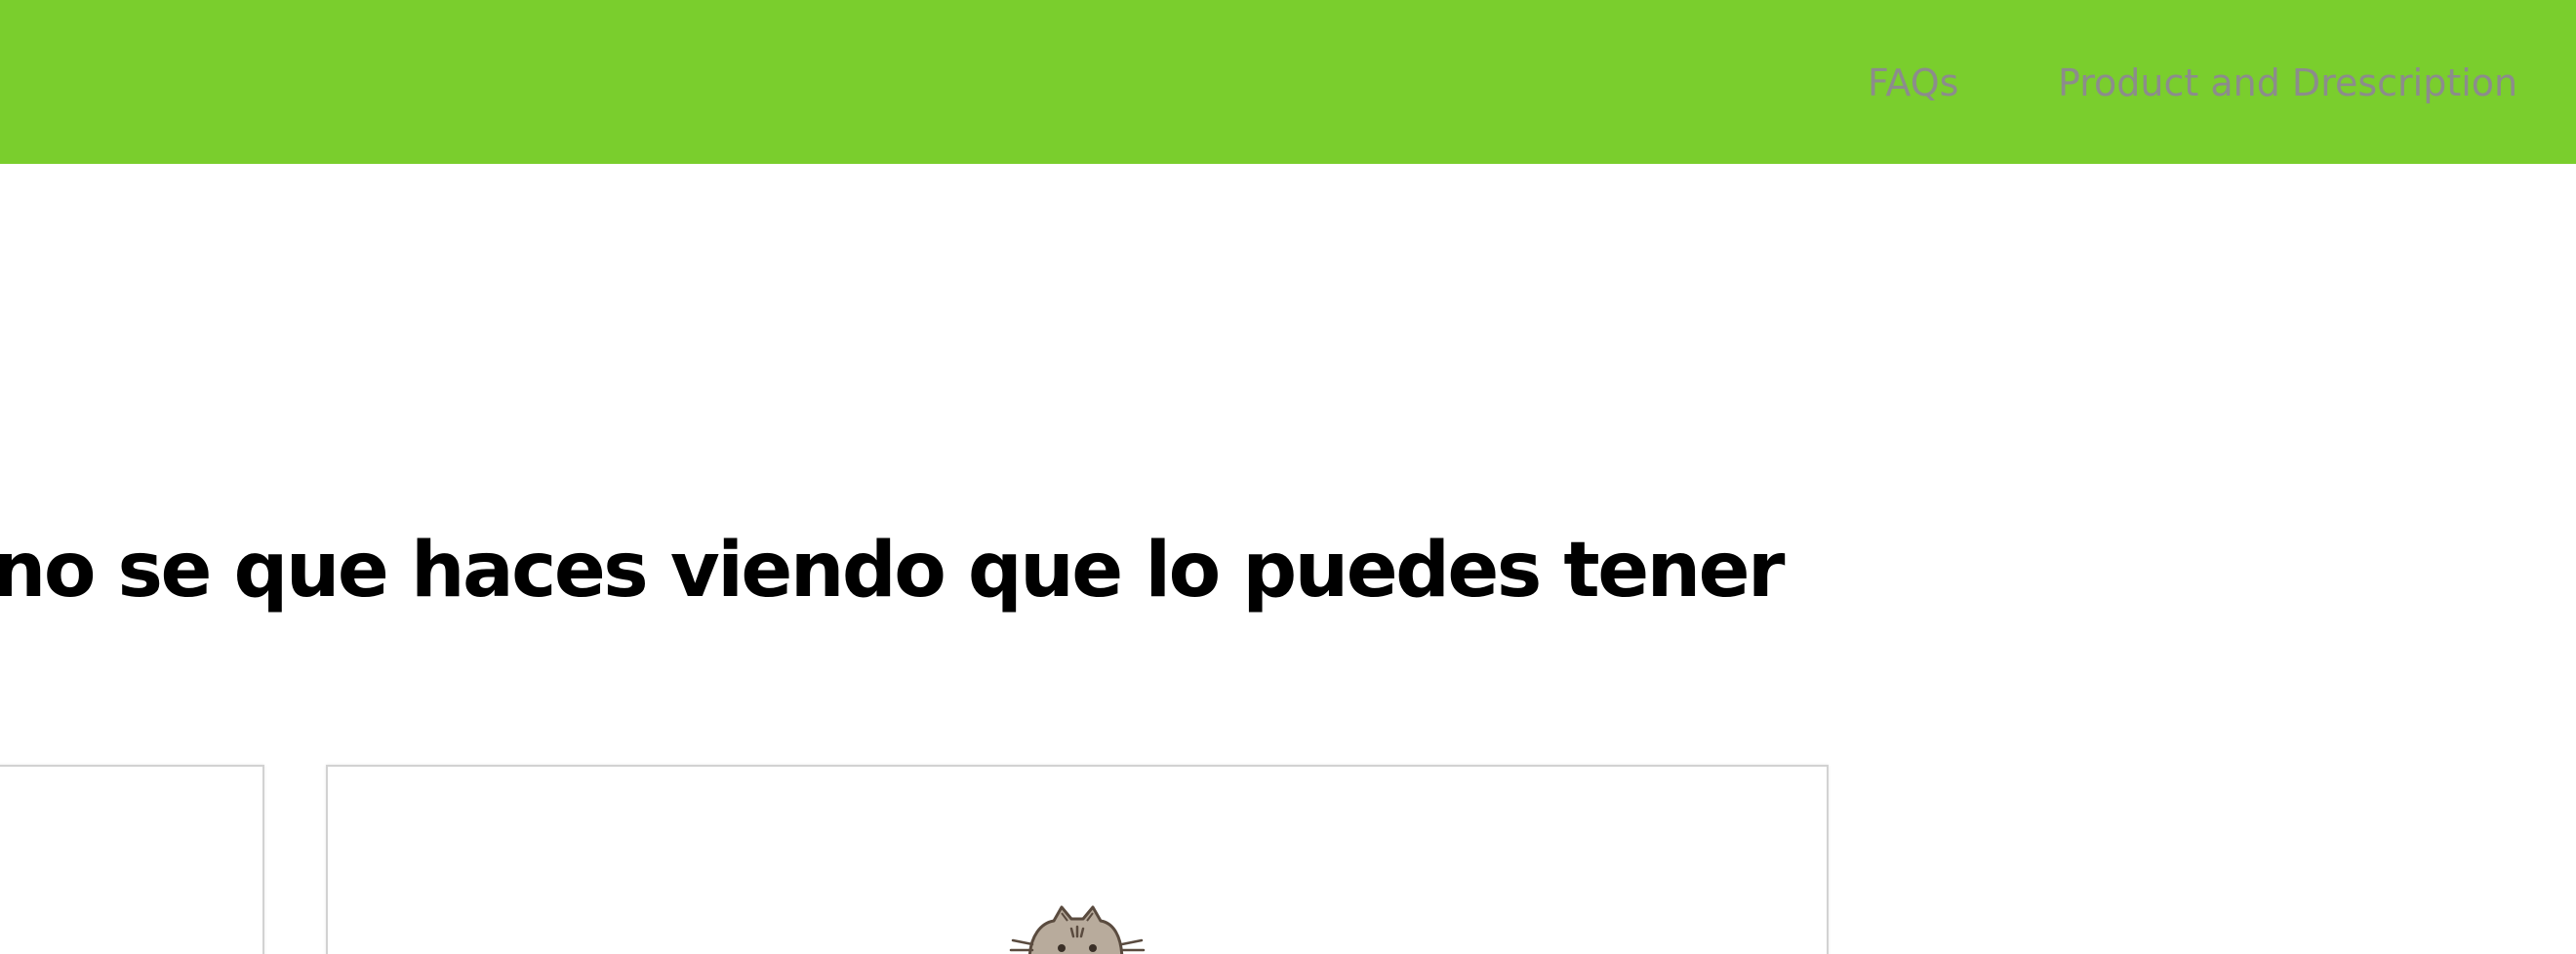 The width and height of the screenshot is (2576, 954). What do you see at coordinates (1077, 929) in the screenshot?
I see `cat-icon` at bounding box center [1077, 929].